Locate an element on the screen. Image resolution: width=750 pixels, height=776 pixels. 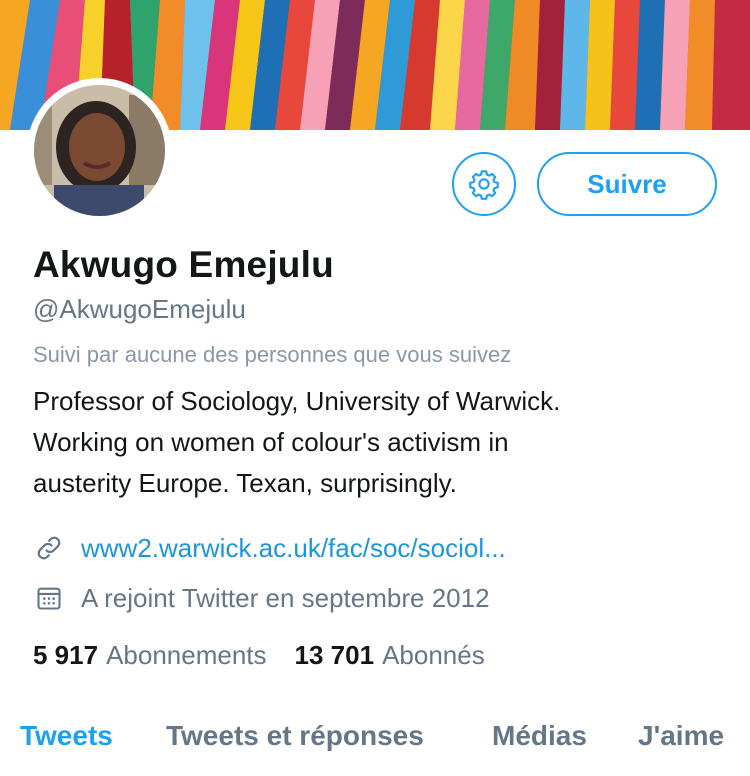
profile-avatar is located at coordinates (99, 150).